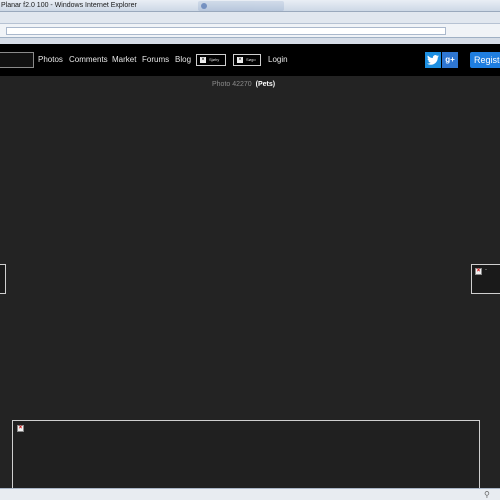 The width and height of the screenshot is (500, 500). Describe the element at coordinates (241, 6) in the screenshot. I see `browser-tab` at that location.